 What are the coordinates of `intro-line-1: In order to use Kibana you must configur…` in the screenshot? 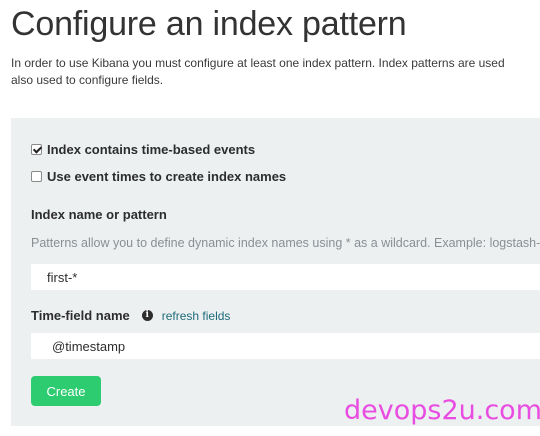 It's located at (258, 63).